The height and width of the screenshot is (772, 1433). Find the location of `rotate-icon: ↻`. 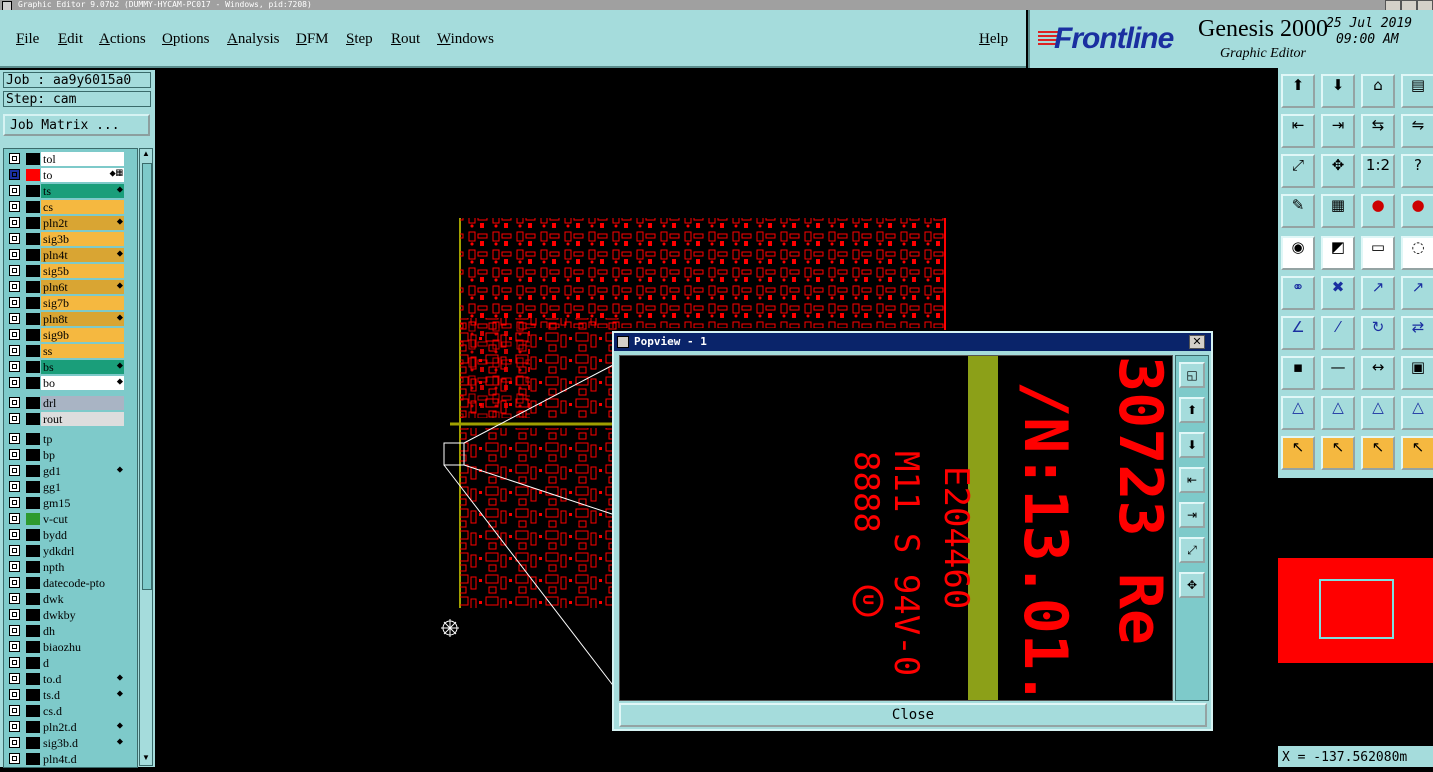

rotate-icon: ↻ is located at coordinates (1378, 333).